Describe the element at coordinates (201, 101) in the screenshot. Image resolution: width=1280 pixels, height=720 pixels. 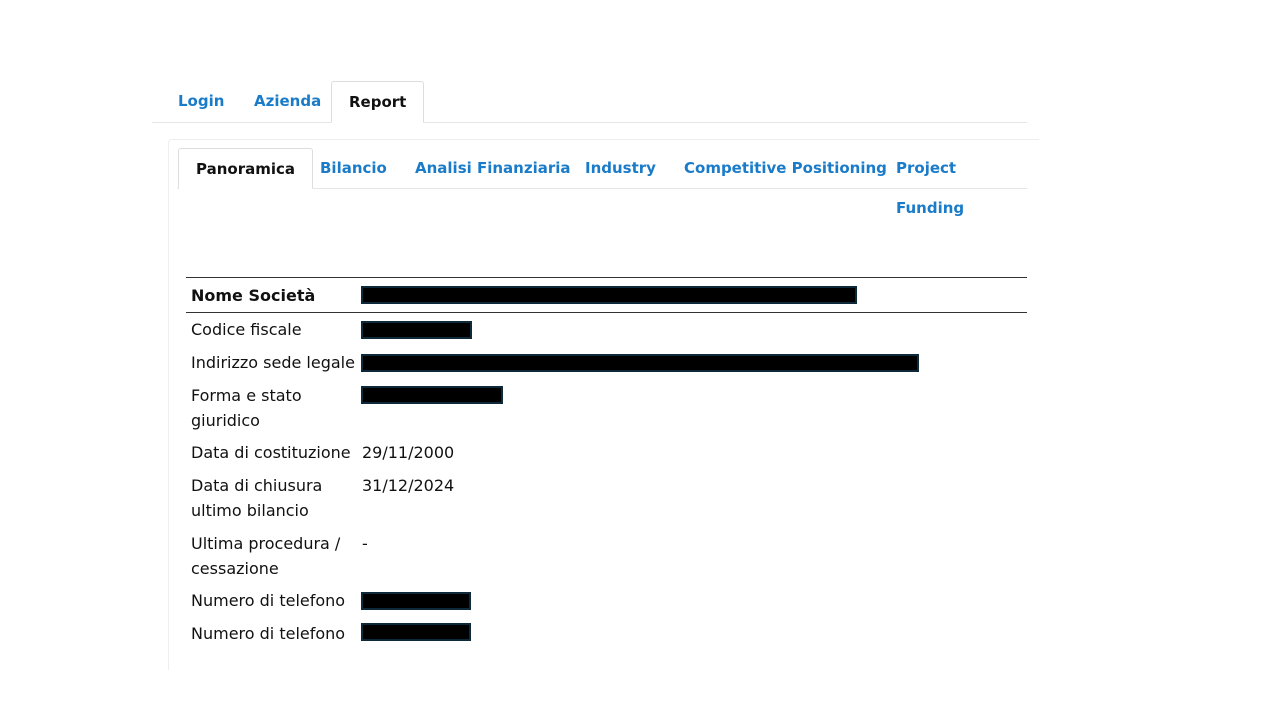
I see `tab-login: Login` at that location.